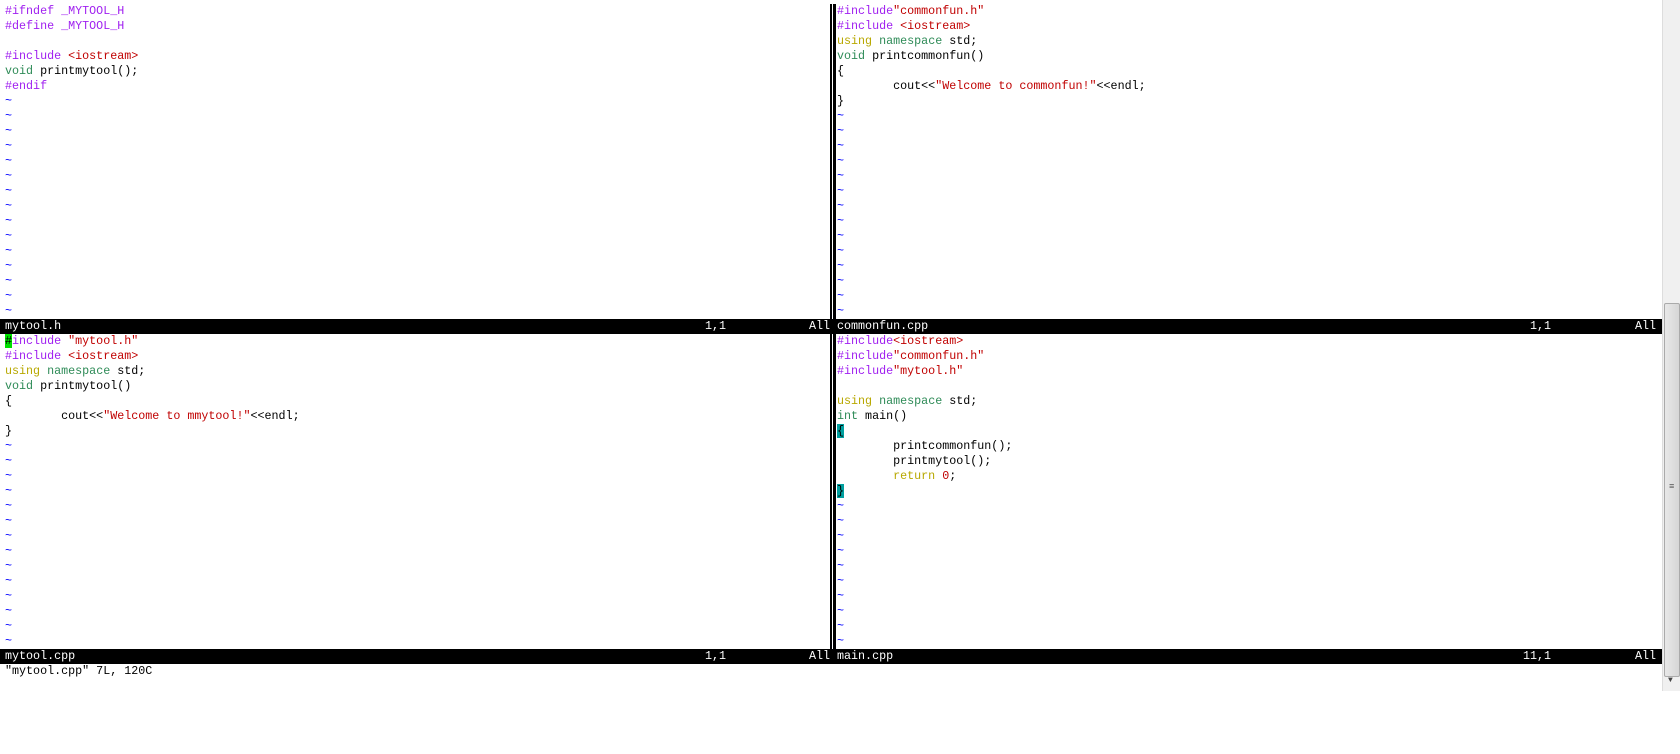 This screenshot has height=754, width=1680. I want to click on code-token: return, so click(914, 476).